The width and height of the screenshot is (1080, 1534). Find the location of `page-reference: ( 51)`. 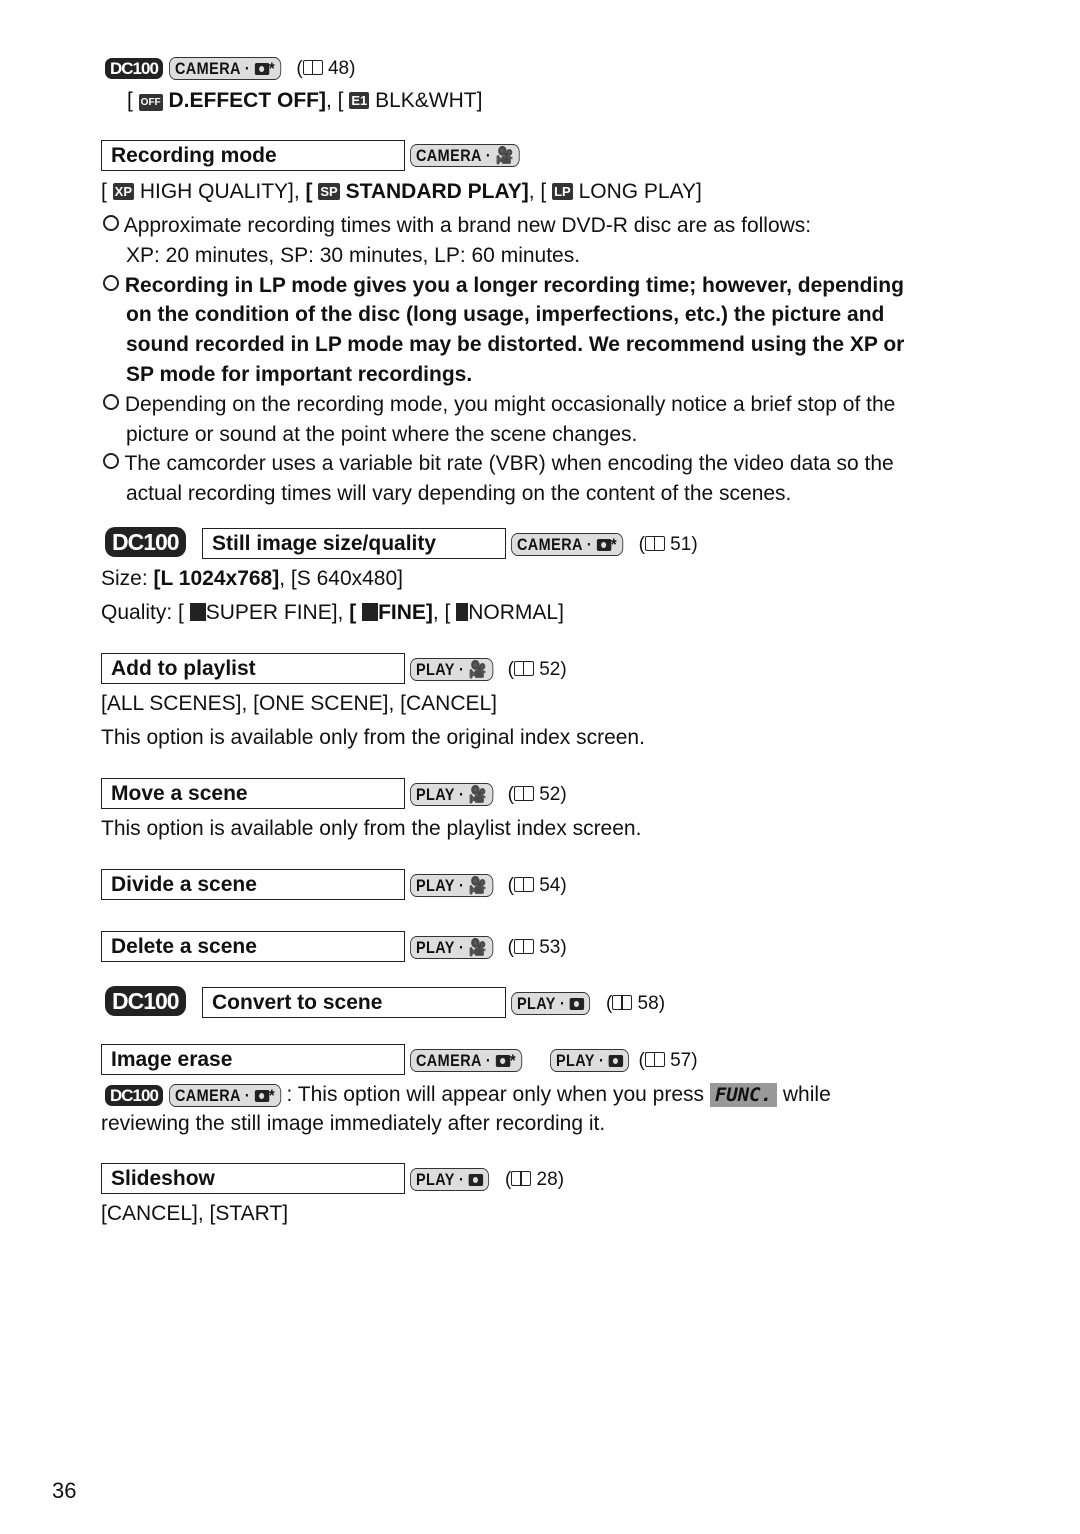

page-reference: ( 51) is located at coordinates (668, 544).